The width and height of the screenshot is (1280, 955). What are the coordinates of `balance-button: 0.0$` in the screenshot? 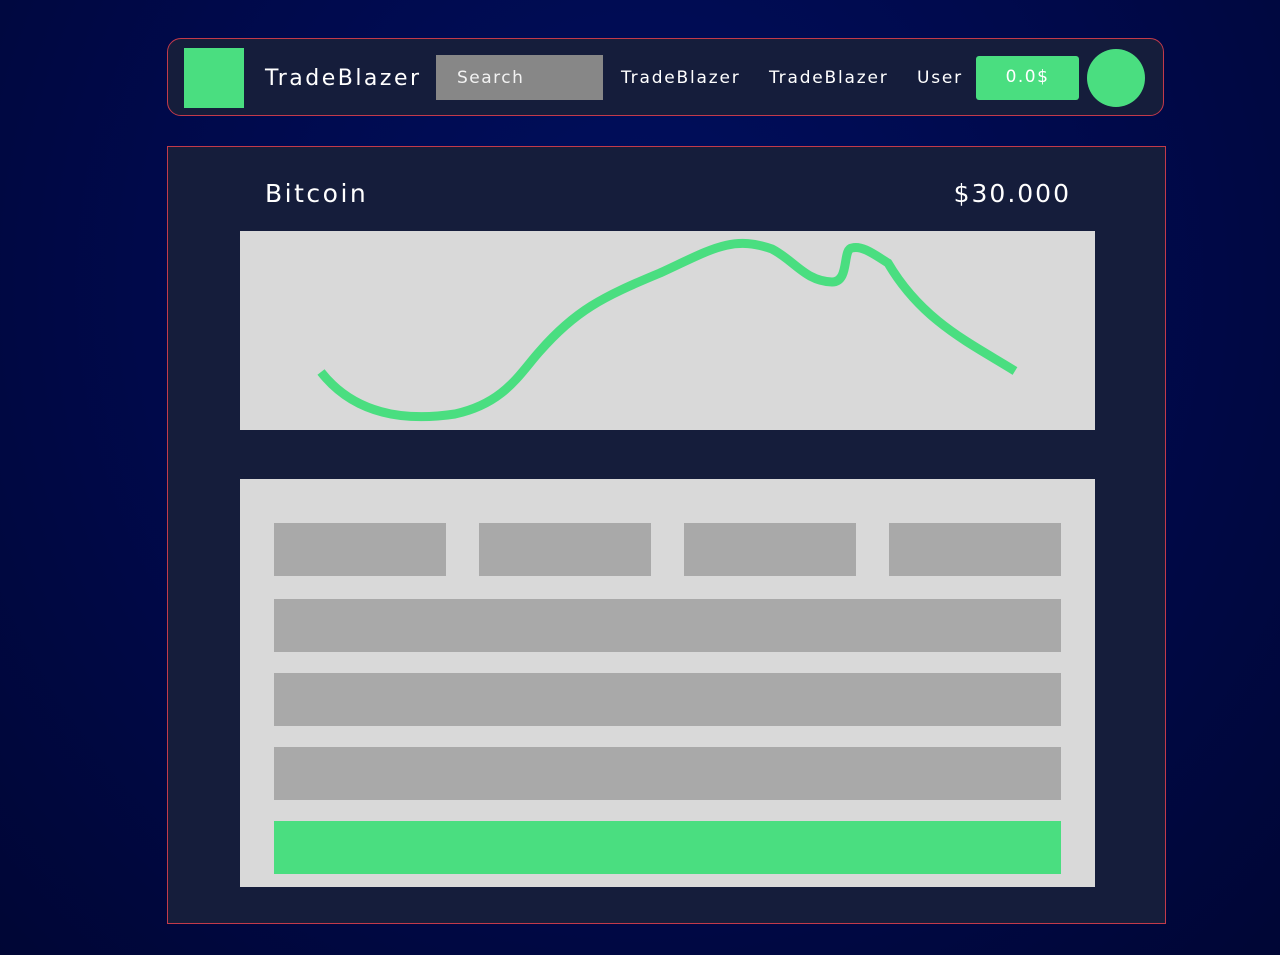 It's located at (1027, 78).